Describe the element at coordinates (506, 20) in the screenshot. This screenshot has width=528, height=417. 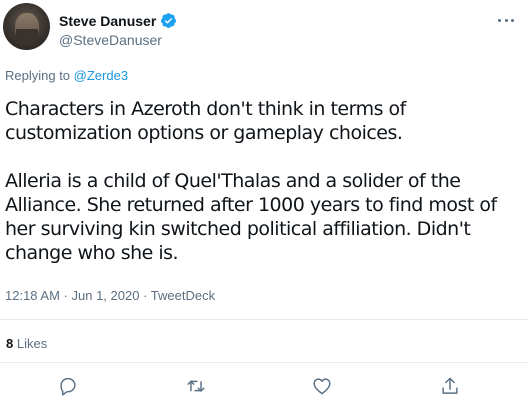
I see `more-options-icon` at that location.